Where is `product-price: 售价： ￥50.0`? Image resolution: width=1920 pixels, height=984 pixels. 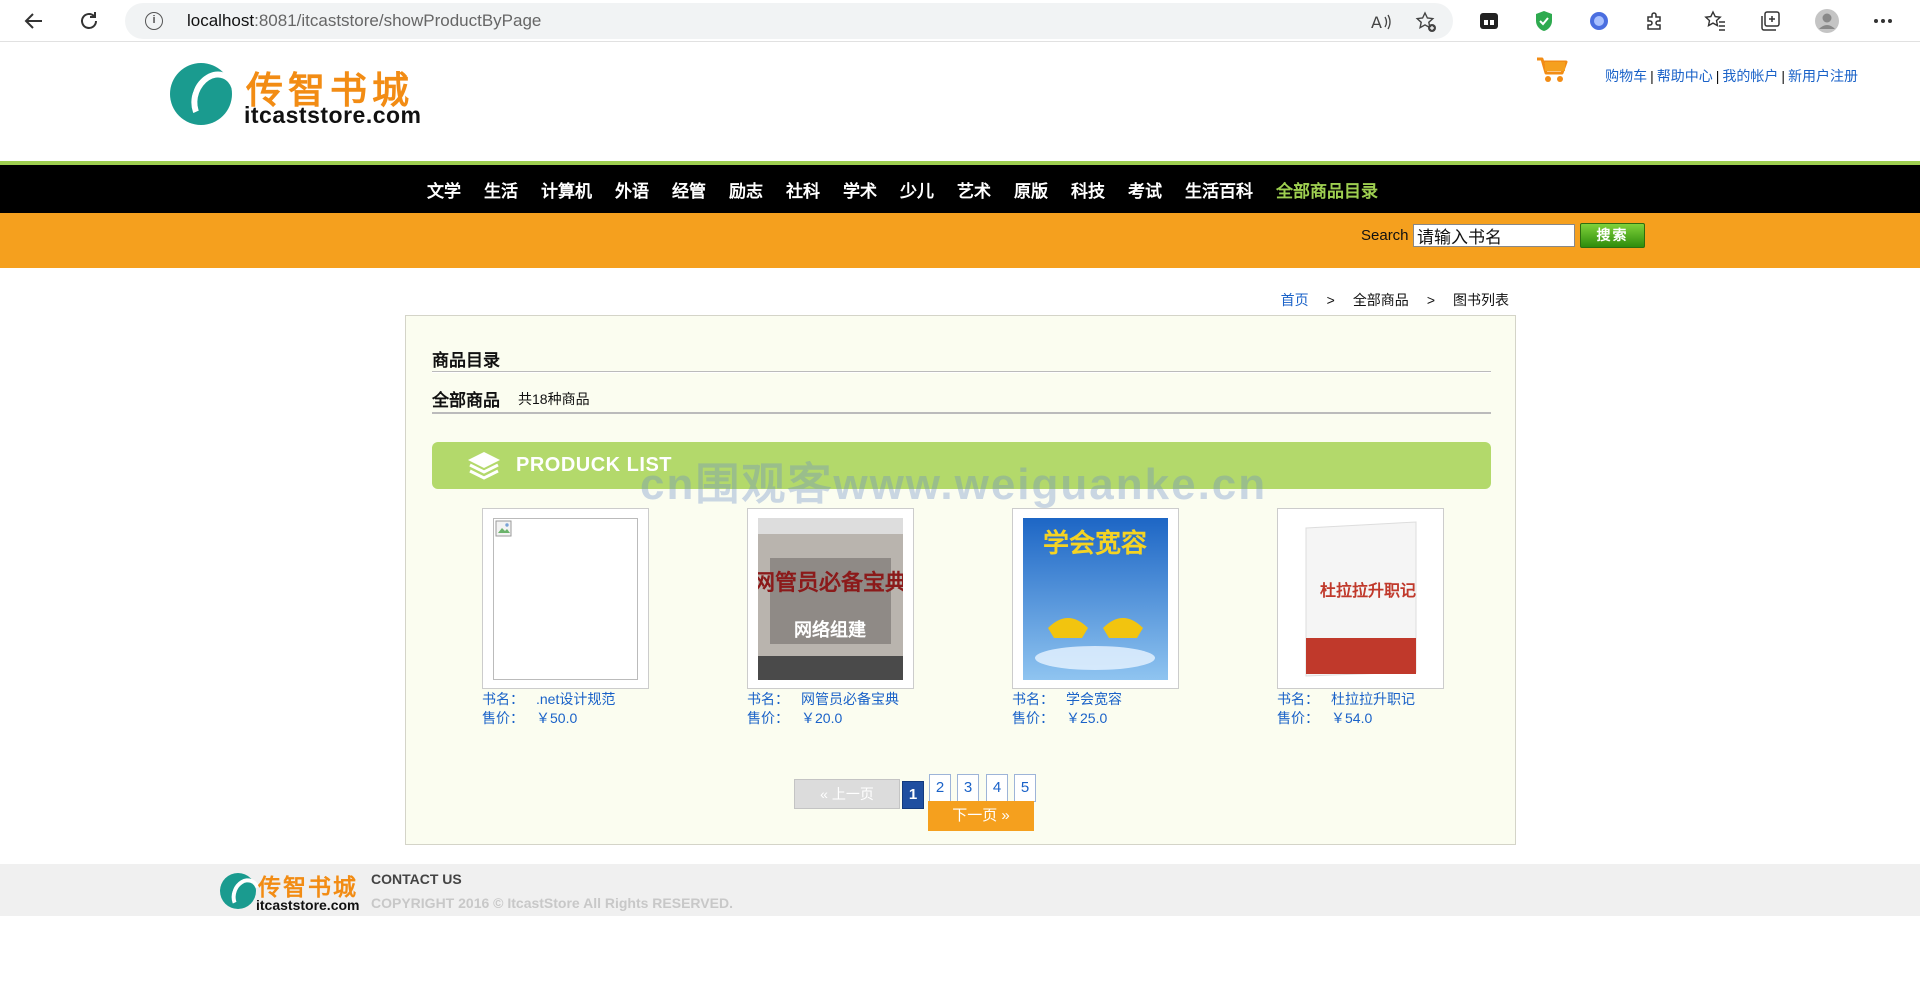 product-price: 售价： ￥50.0 is located at coordinates (530, 718).